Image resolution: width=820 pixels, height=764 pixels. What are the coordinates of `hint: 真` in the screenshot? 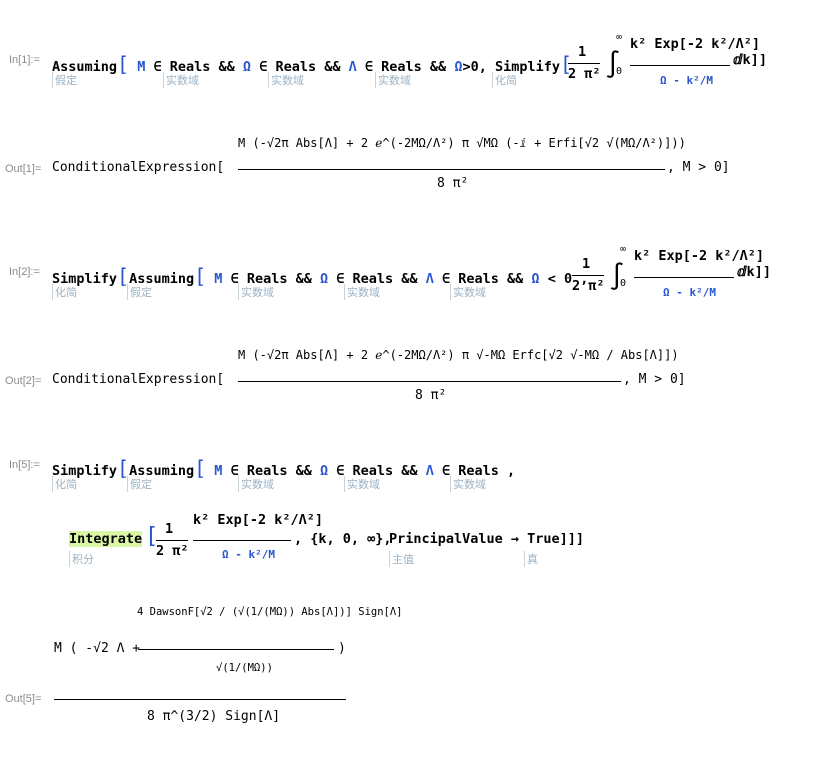 It's located at (531, 559).